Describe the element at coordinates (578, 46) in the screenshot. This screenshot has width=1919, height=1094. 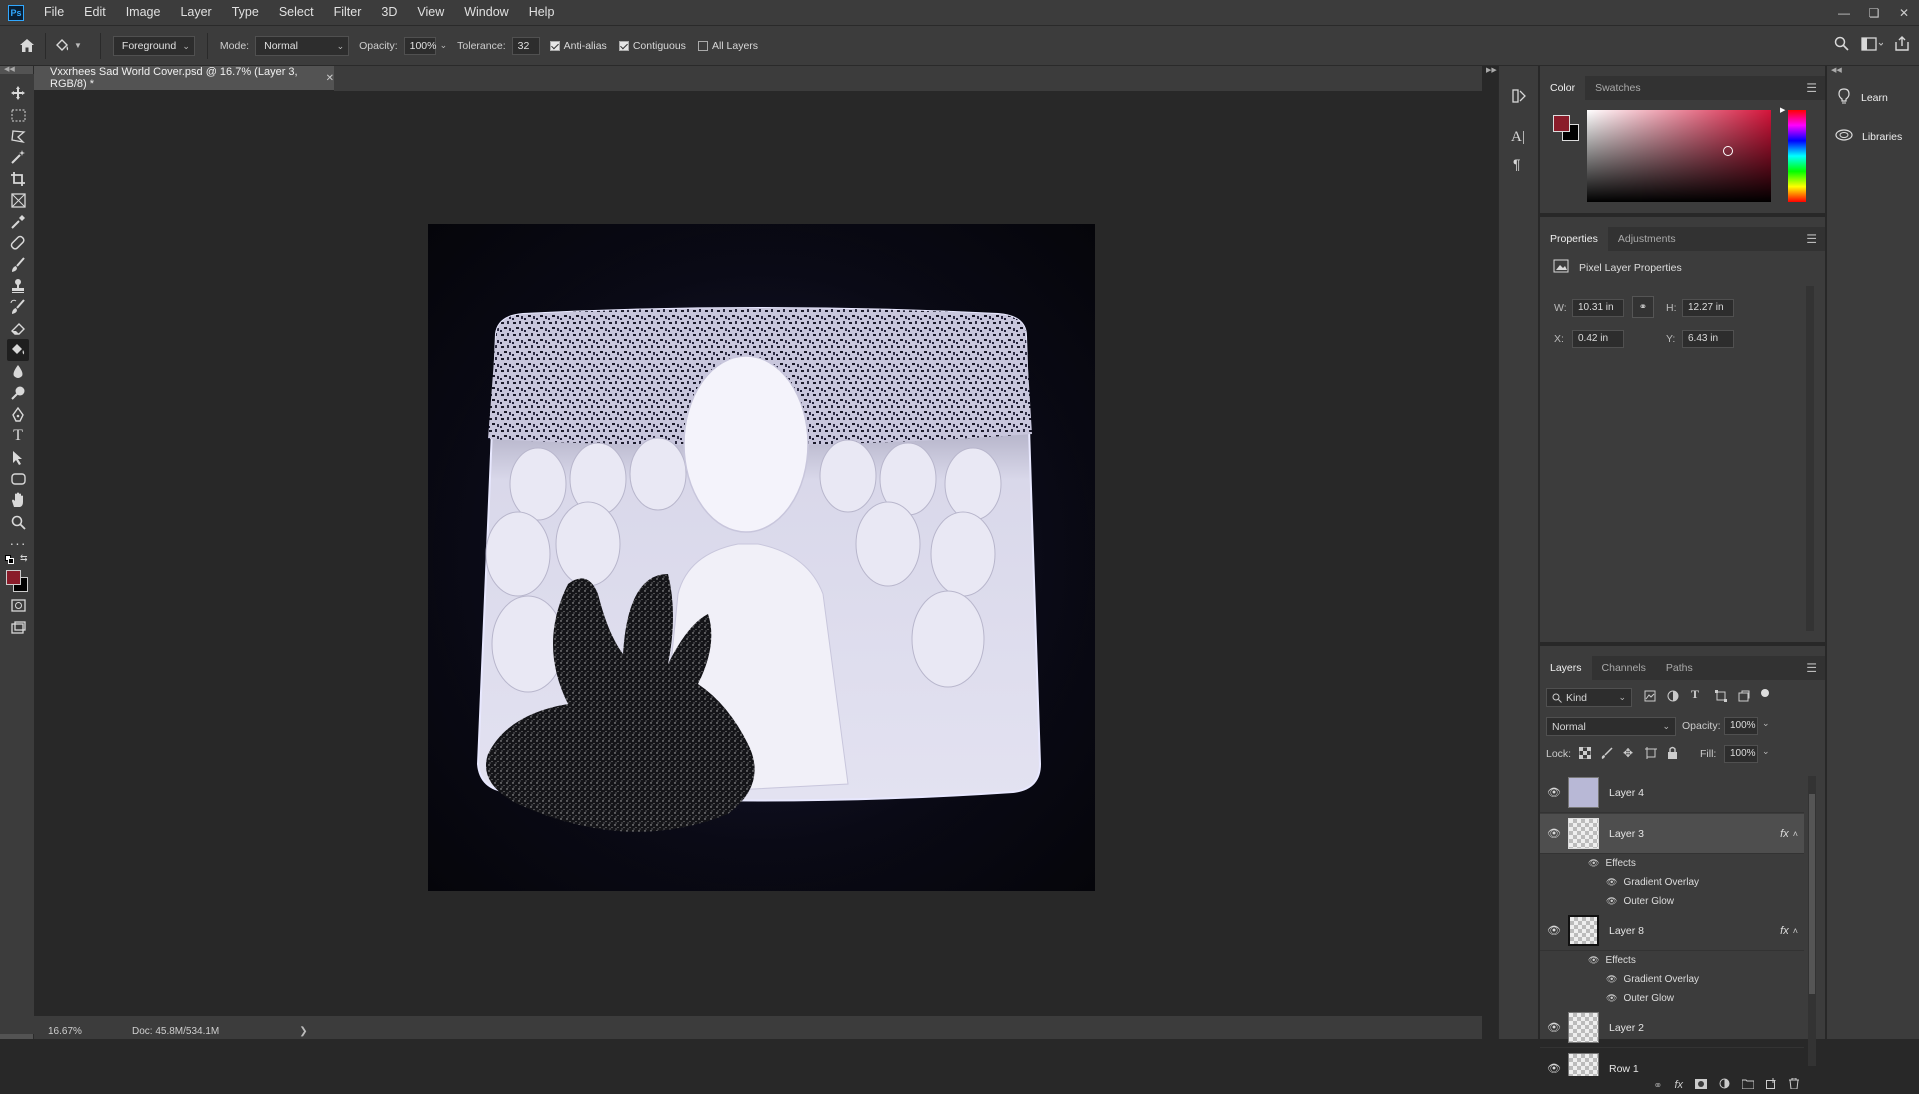
I see `anti-alias-checkbox: Anti-alias` at that location.